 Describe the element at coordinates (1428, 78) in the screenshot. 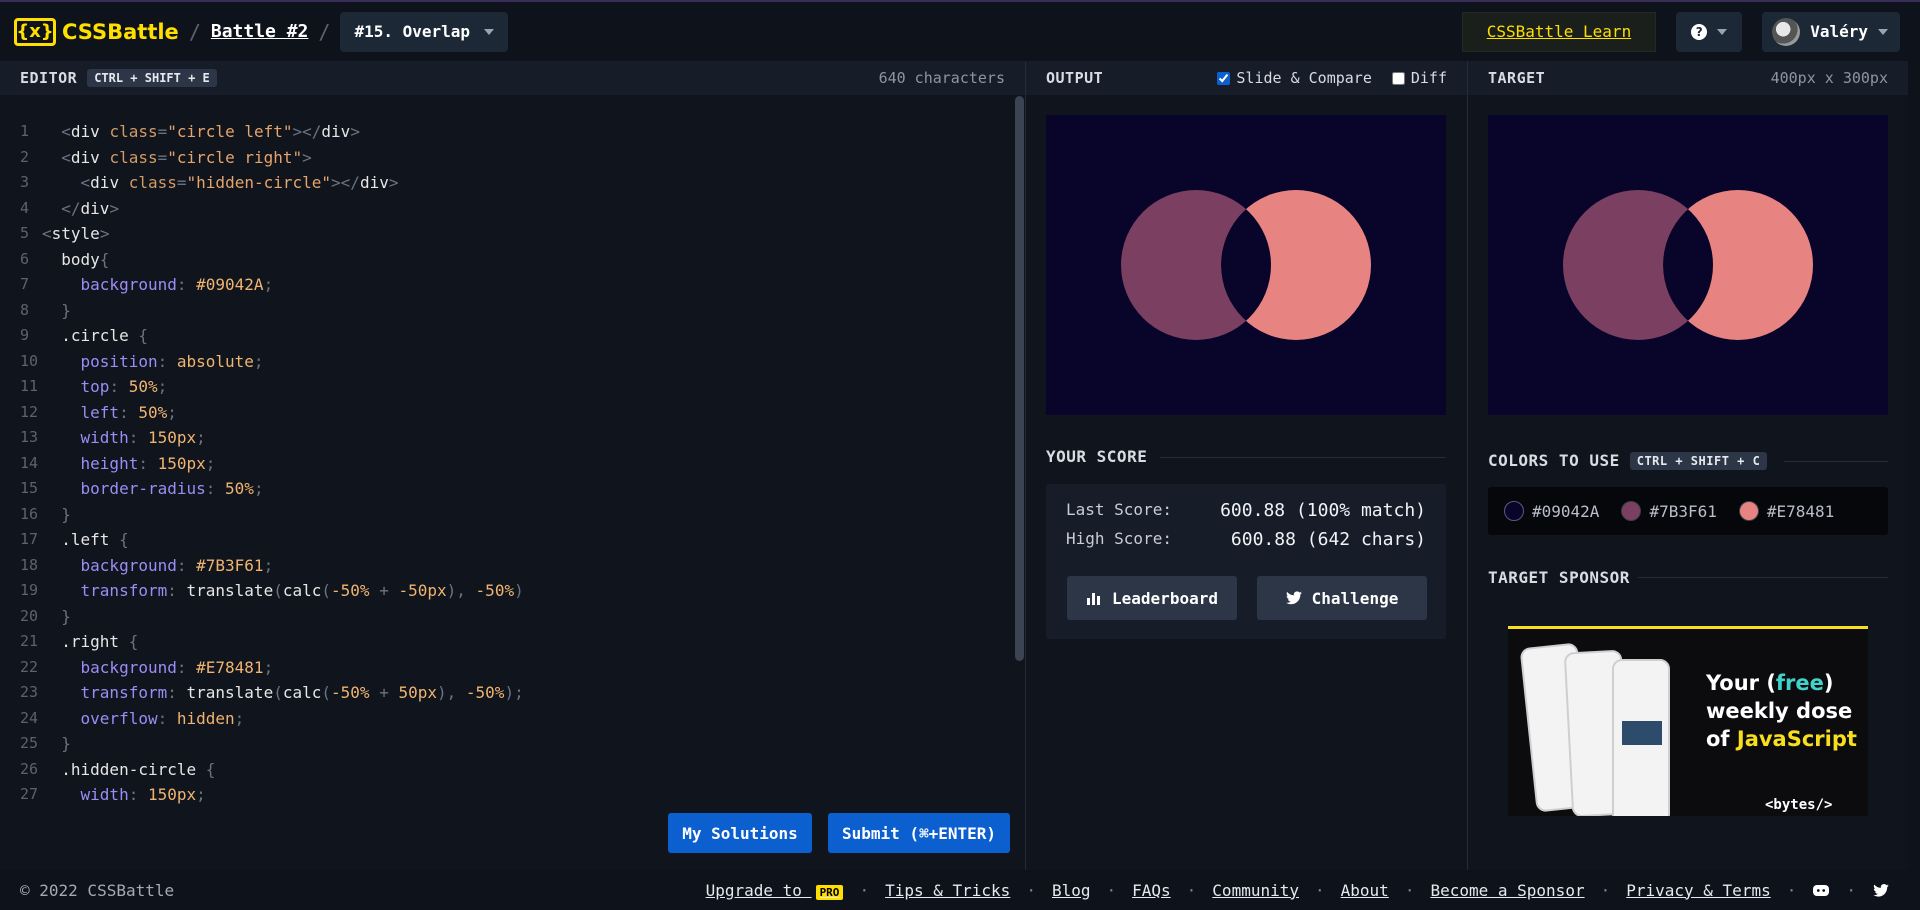

I see `diff-label: Diff` at that location.